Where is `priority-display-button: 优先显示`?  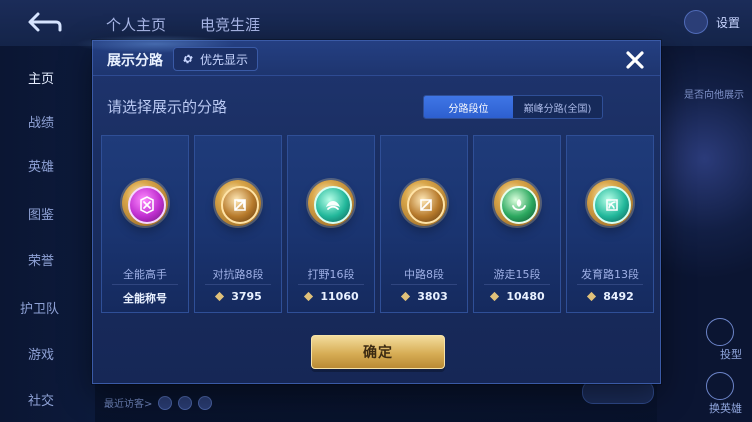 priority-display-button: 优先显示 is located at coordinates (216, 59).